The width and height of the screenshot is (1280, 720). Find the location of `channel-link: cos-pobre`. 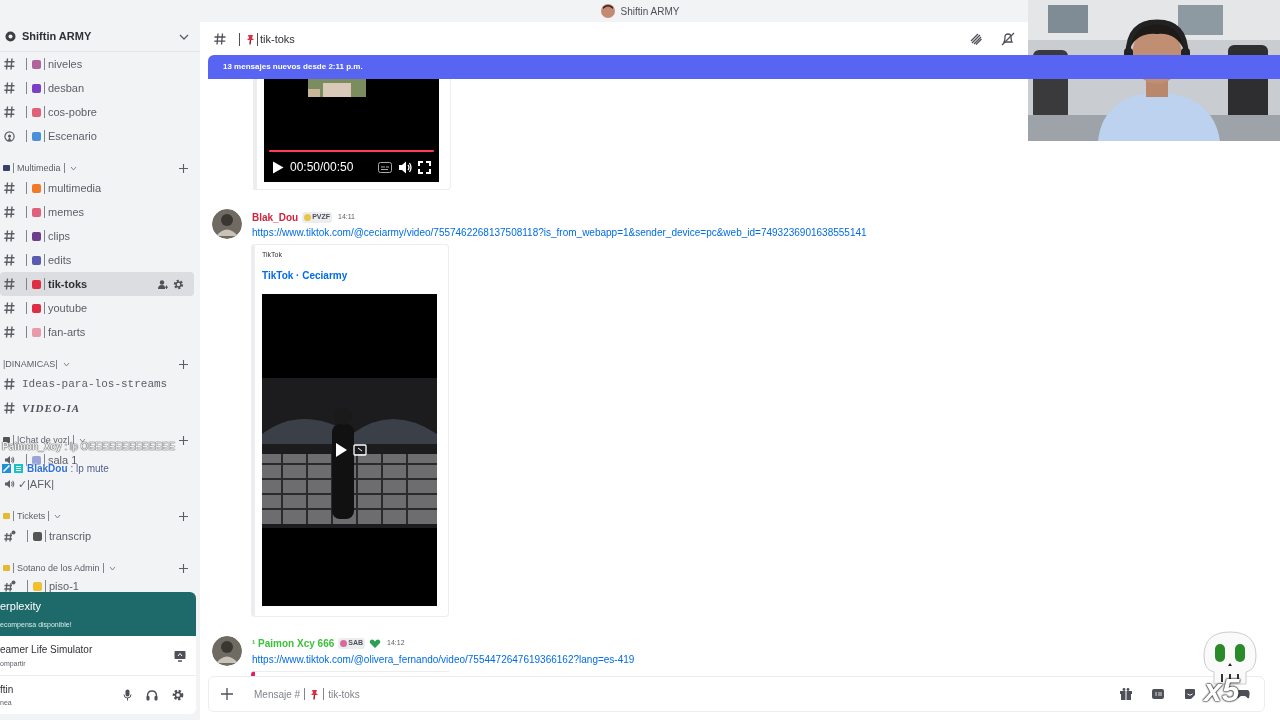

channel-link: cos-pobre is located at coordinates (72, 112).